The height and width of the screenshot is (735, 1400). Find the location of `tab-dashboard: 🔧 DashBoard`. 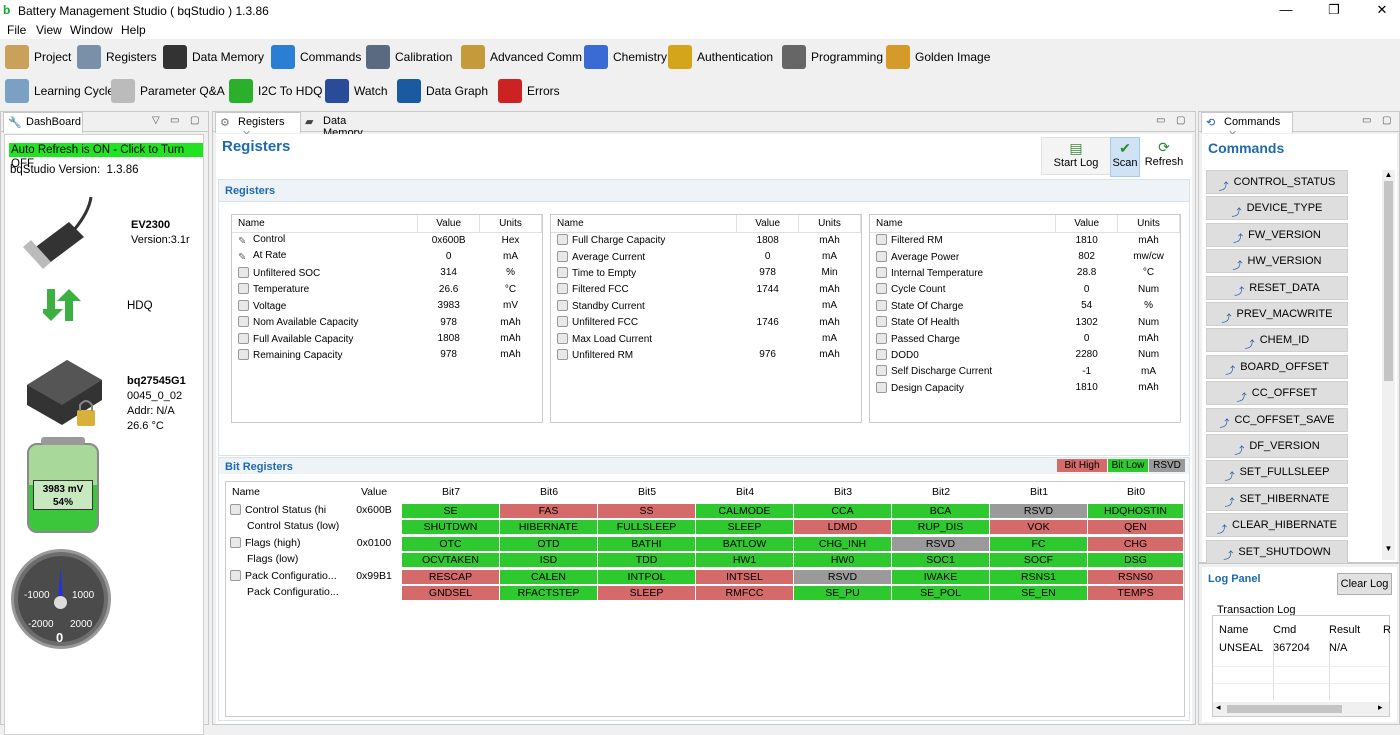

tab-dashboard: 🔧 DashBoard is located at coordinates (43, 122).